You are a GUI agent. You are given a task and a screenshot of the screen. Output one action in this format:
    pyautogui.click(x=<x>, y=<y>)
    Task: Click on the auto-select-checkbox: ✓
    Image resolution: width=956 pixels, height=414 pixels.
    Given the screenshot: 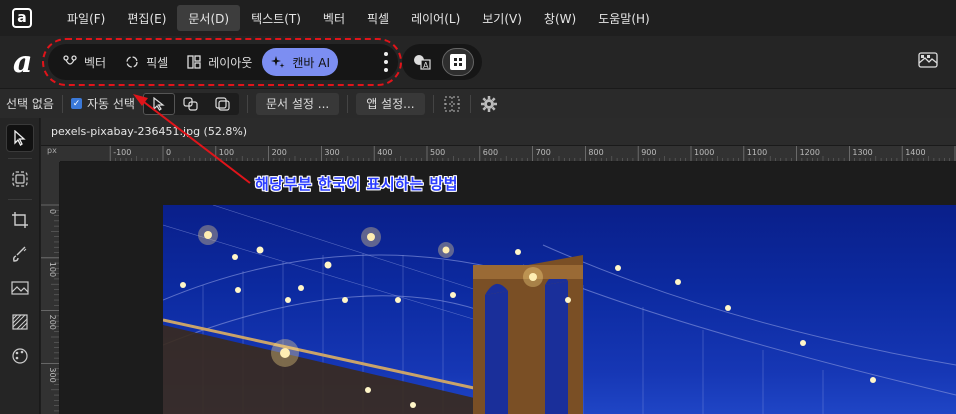 What is the action you would take?
    pyautogui.click(x=76, y=103)
    